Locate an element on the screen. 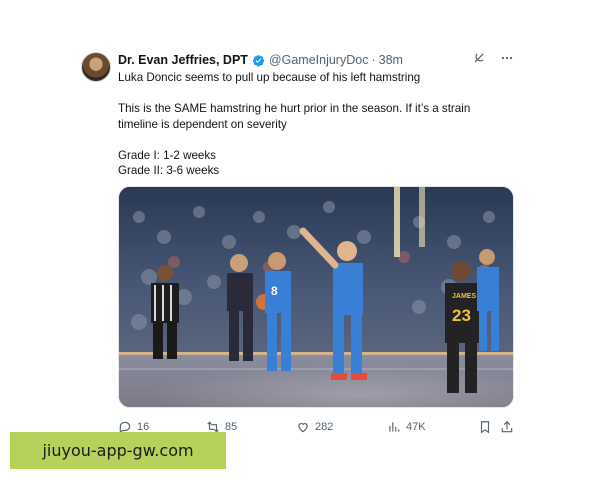 The height and width of the screenshot is (480, 600). views-button: 47K is located at coordinates (406, 427).